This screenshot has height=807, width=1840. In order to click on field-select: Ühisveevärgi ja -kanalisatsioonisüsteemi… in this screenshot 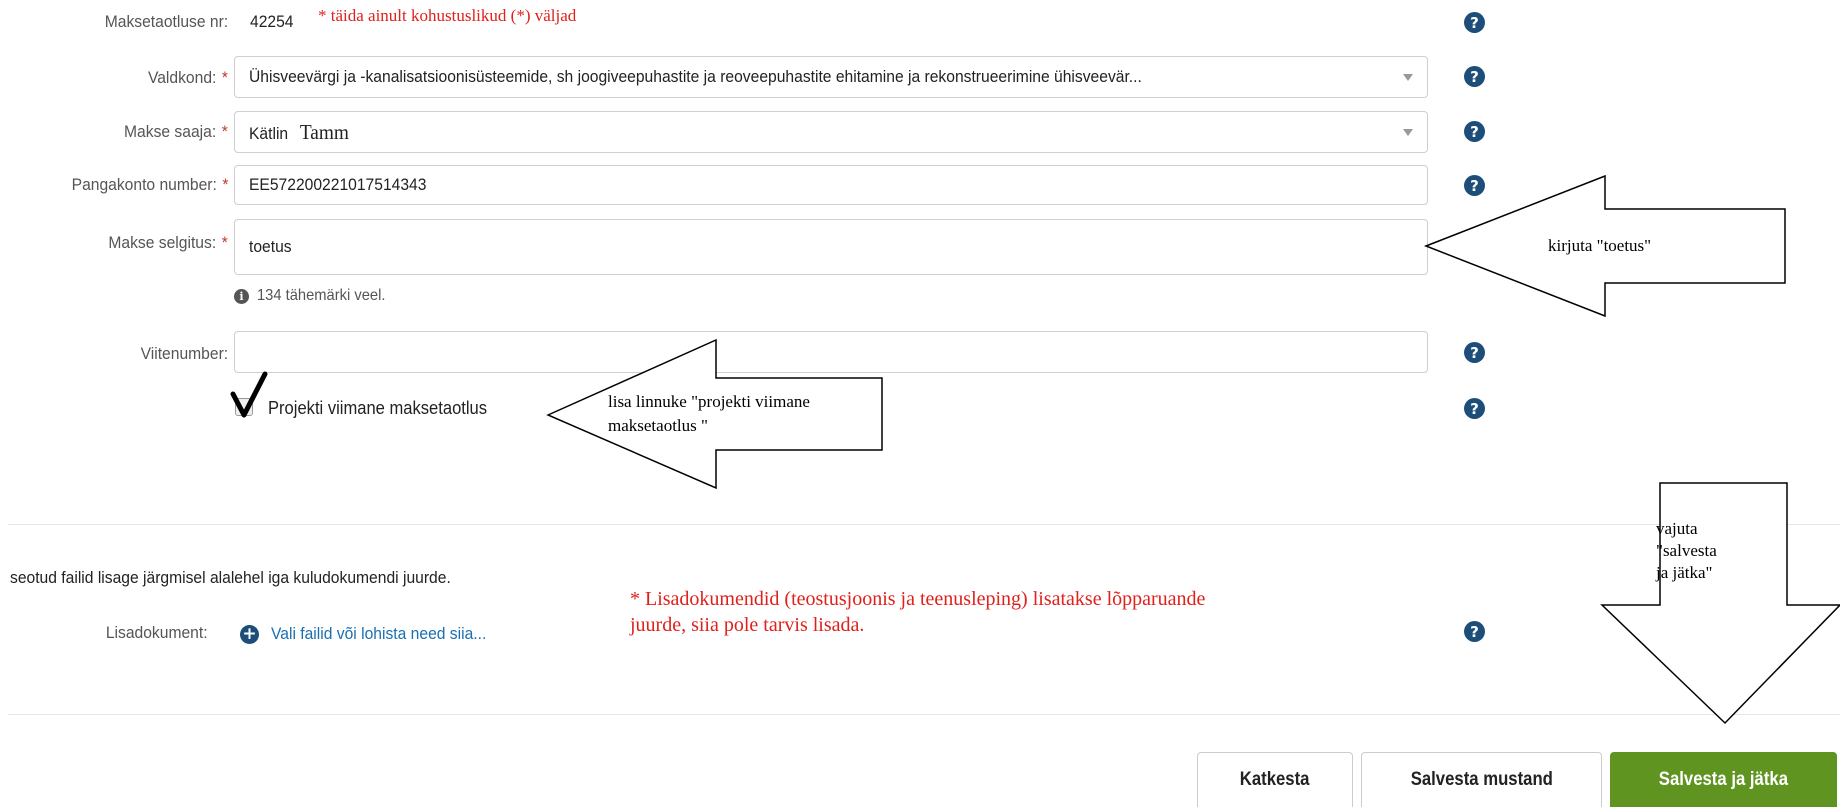, I will do `click(831, 77)`.